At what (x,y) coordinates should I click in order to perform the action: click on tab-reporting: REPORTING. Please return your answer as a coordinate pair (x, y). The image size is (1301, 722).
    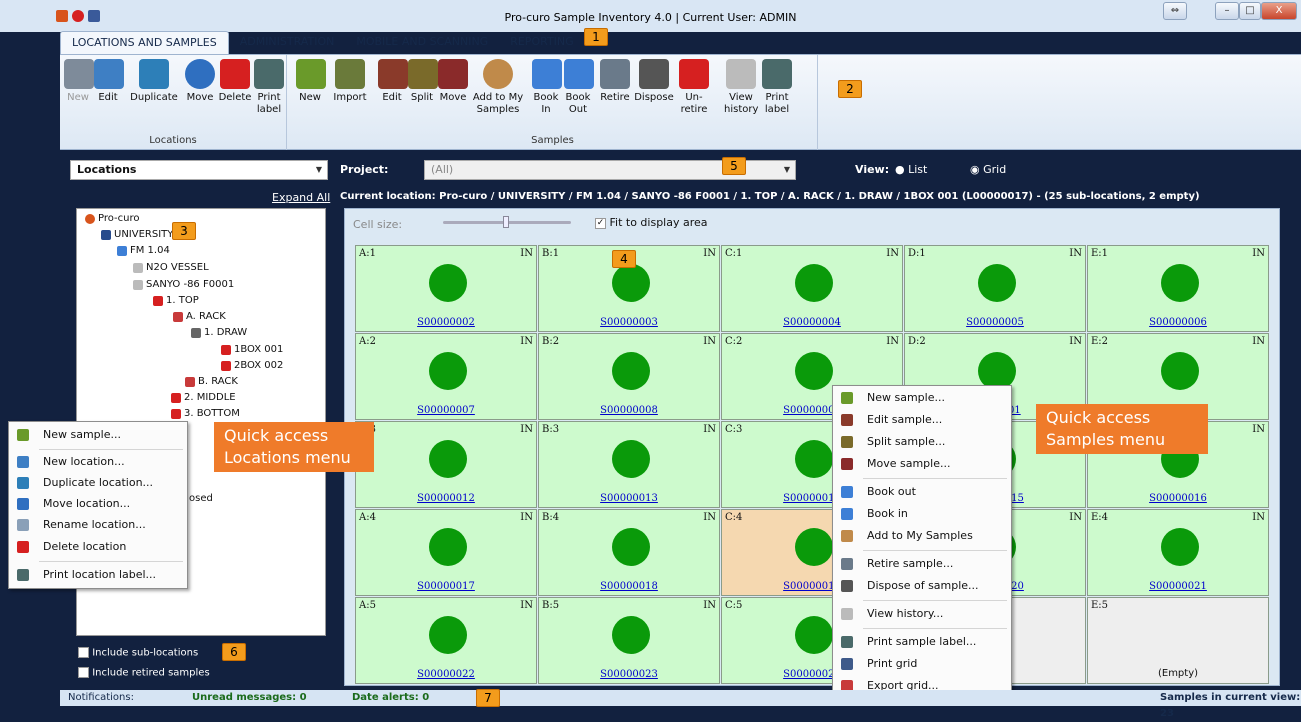
    Looking at the image, I should click on (541, 42).